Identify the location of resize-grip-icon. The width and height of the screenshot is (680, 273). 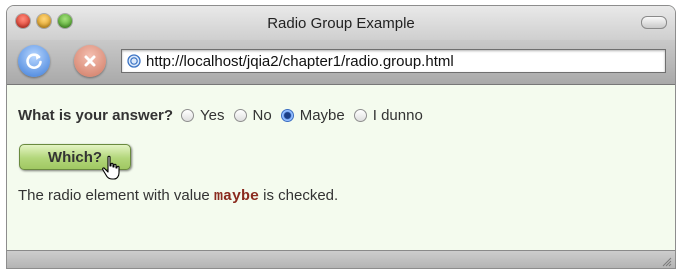
(666, 261).